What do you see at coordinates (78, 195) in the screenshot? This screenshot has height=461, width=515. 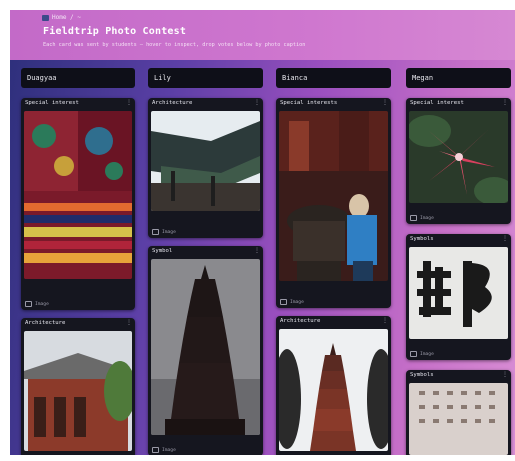 I see `photo-textiles` at bounding box center [78, 195].